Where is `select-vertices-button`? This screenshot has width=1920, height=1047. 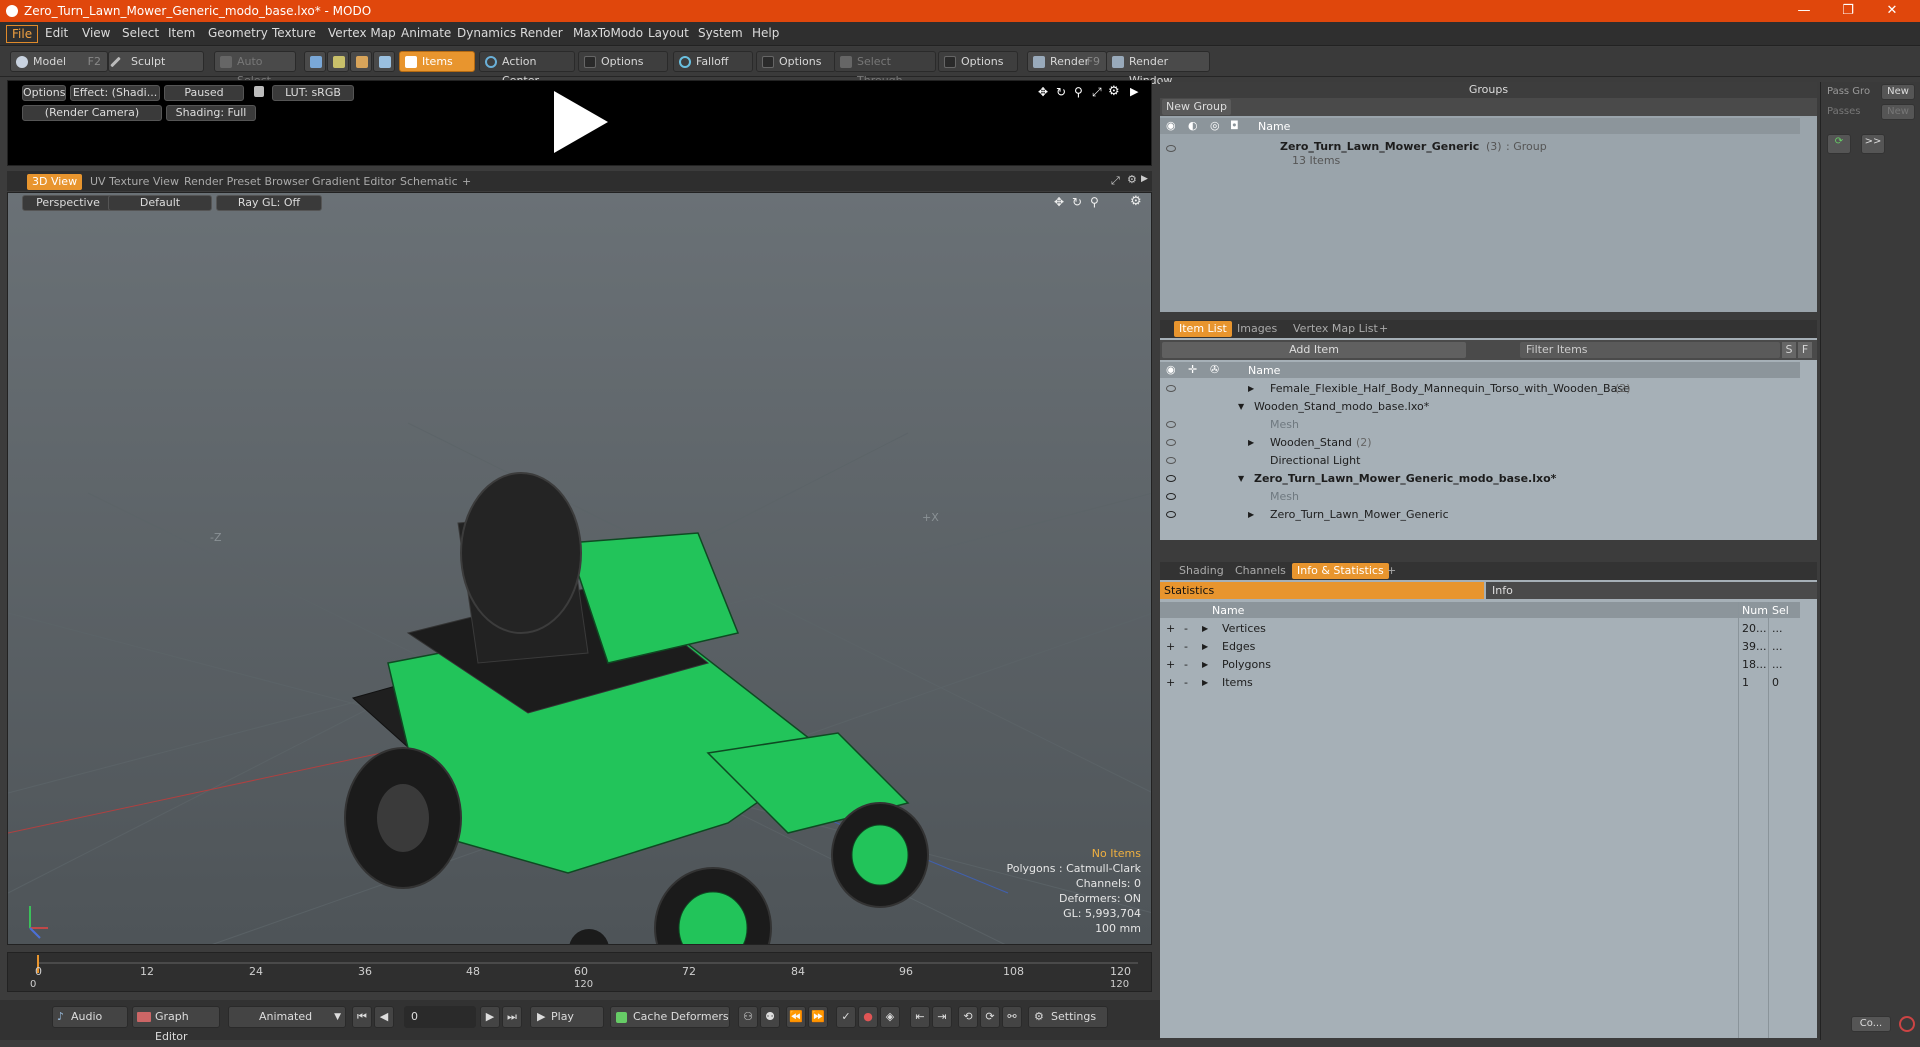 select-vertices-button is located at coordinates (315, 61).